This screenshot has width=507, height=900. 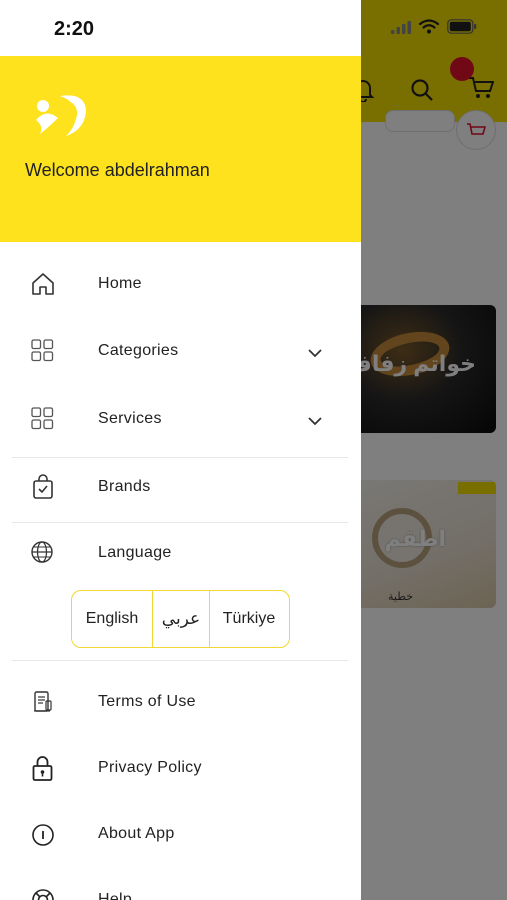 I want to click on menu-item-language: Language, so click(x=180, y=554).